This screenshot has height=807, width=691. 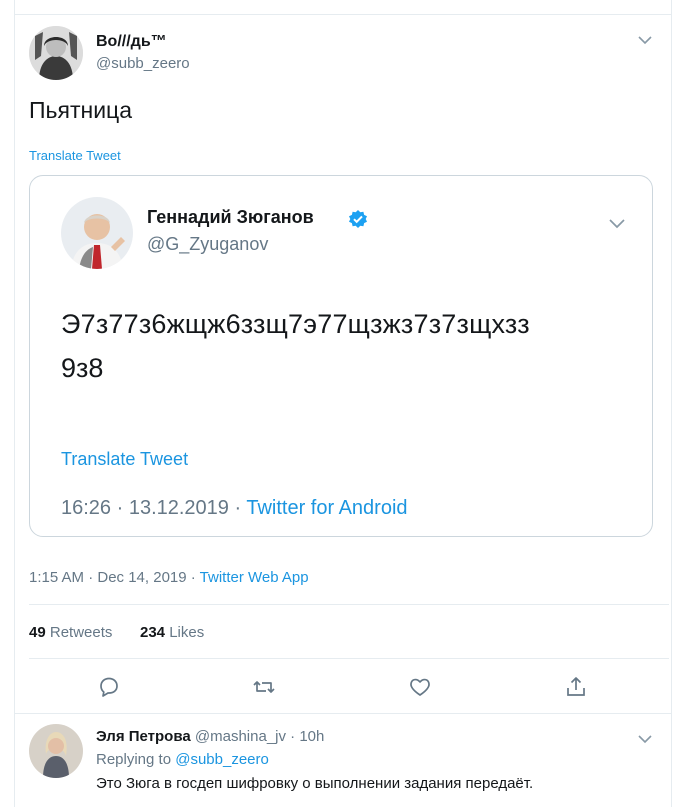 I want to click on reply-header: Эля Петрова @mashina_jv · 10h, so click(x=210, y=736).